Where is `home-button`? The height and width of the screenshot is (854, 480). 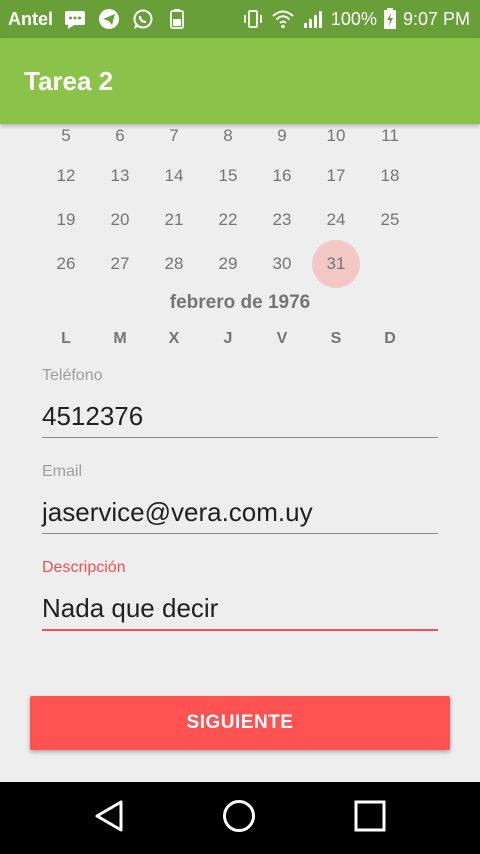
home-button is located at coordinates (239, 818).